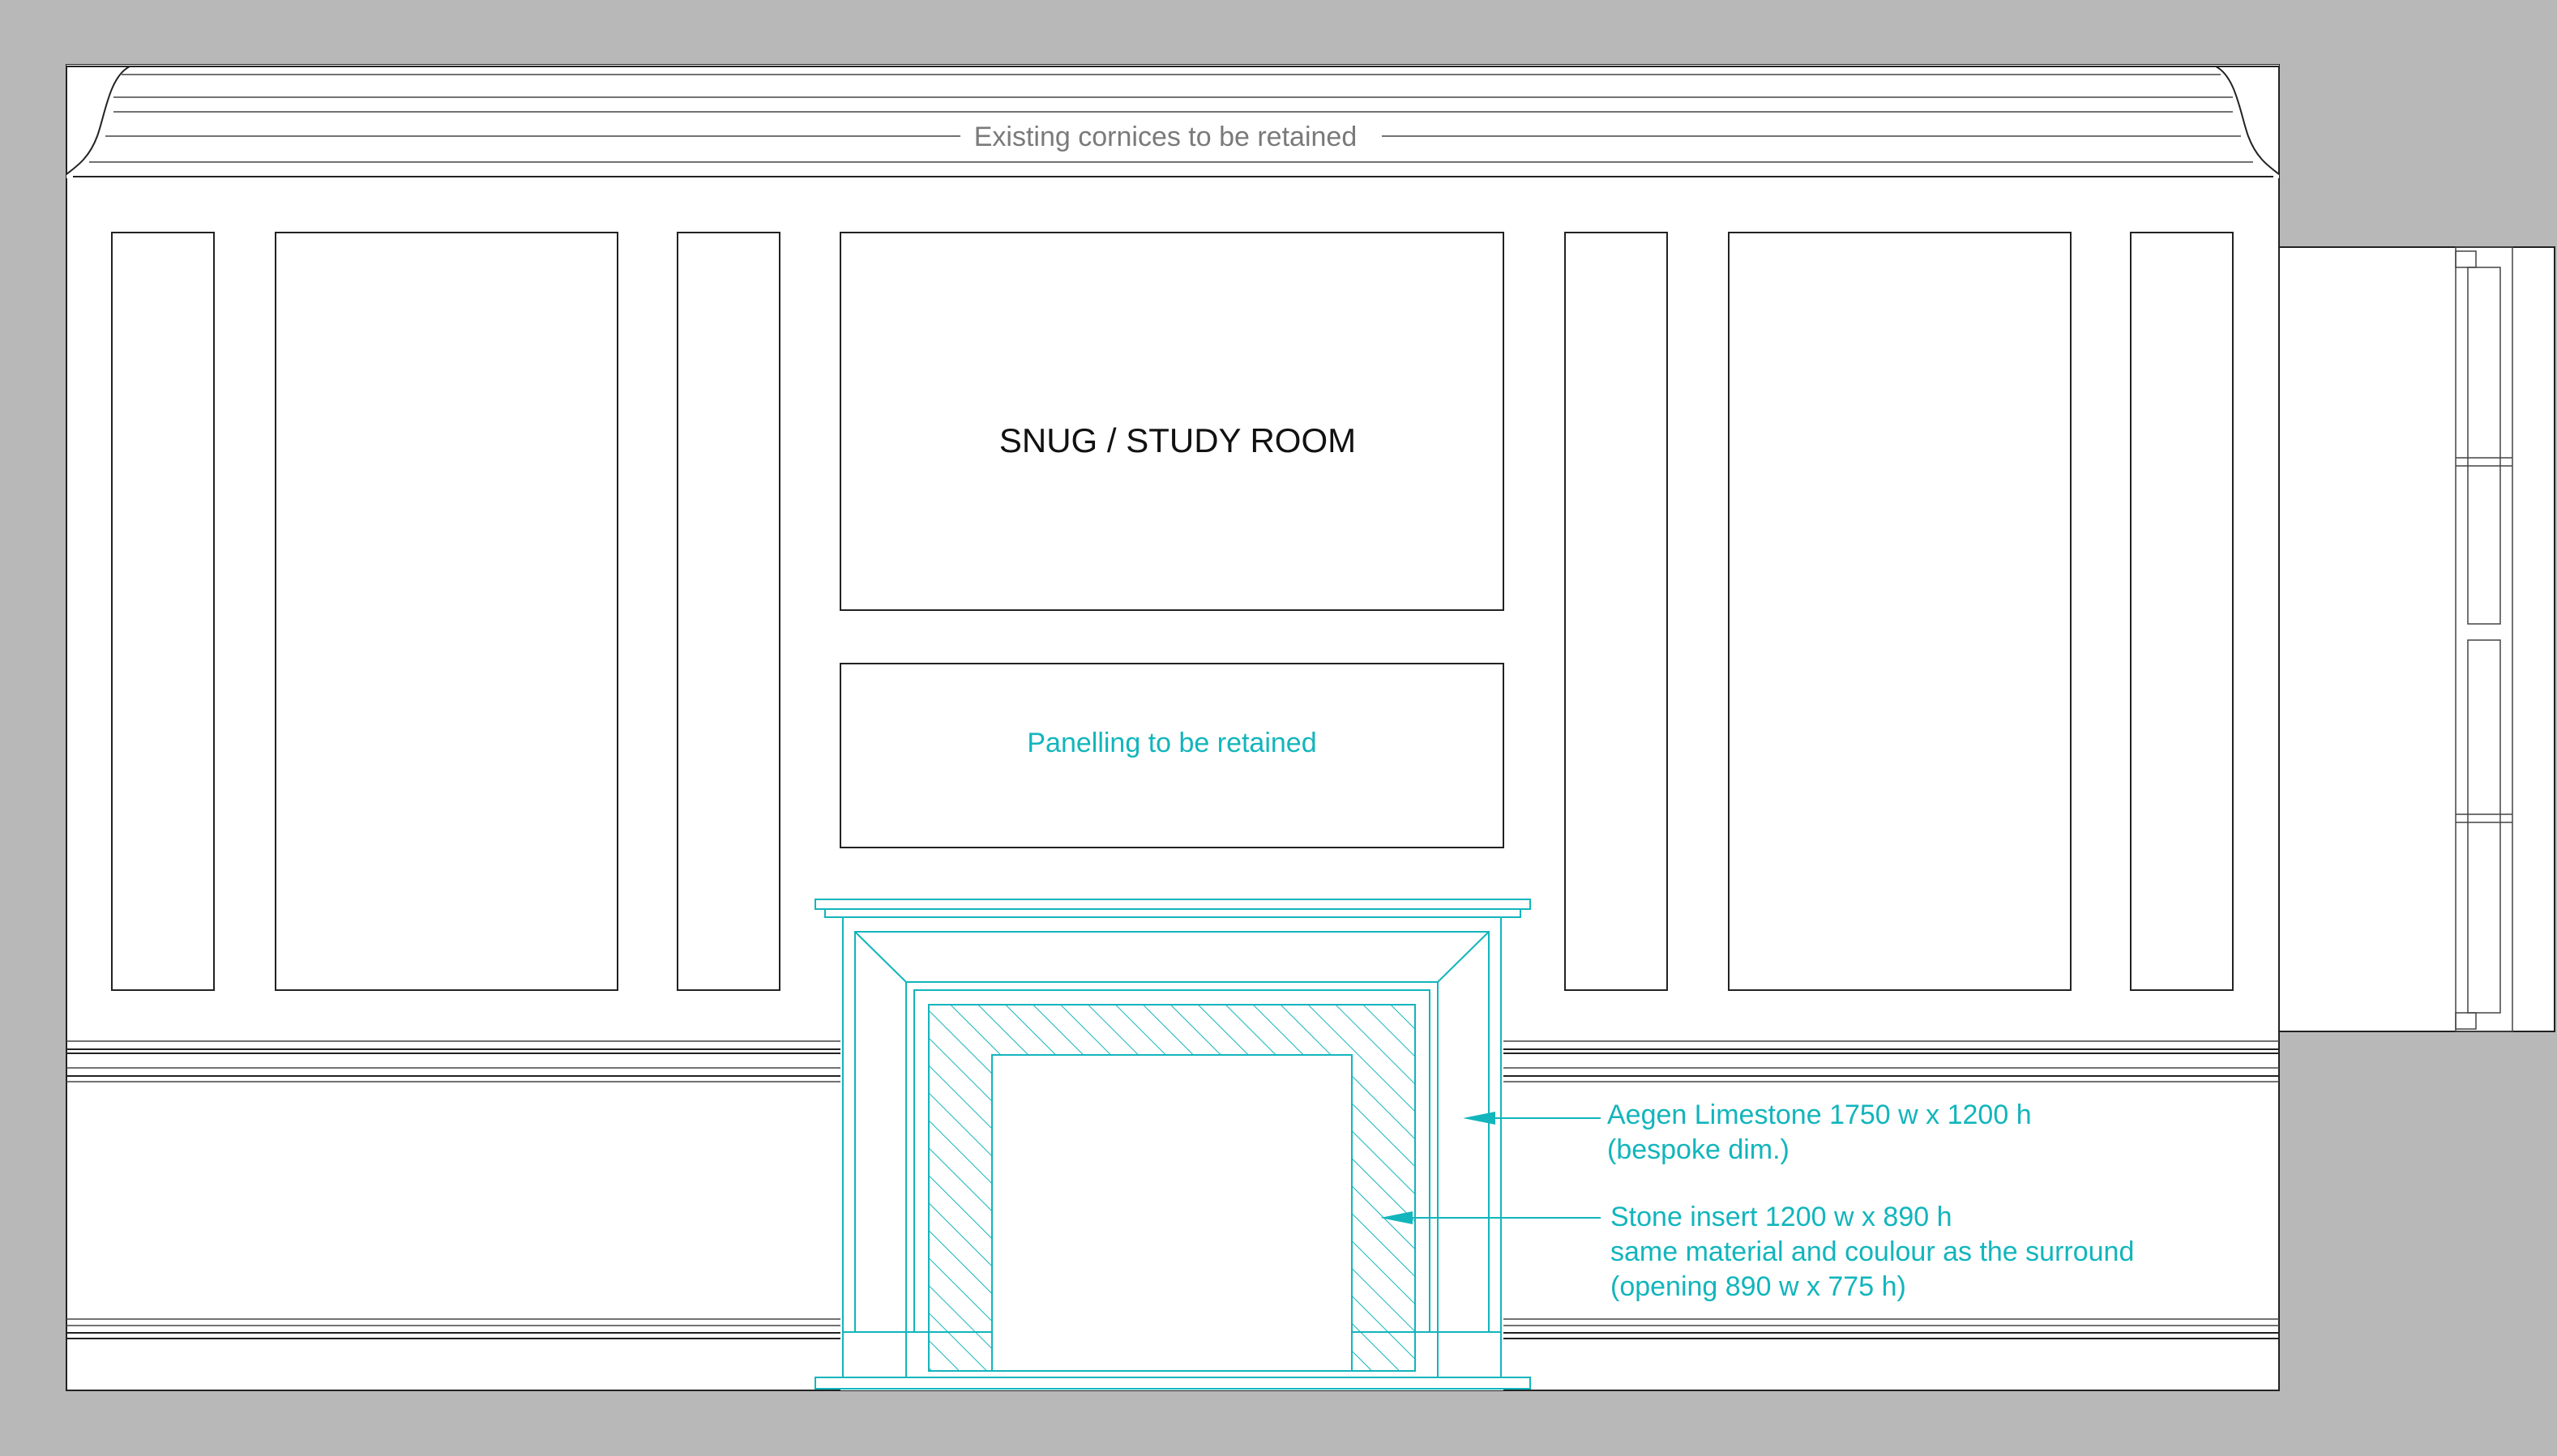  Describe the element at coordinates (1758, 1287) in the screenshot. I see `insert-note-line3: (opening 890 w x 775 h)` at that location.